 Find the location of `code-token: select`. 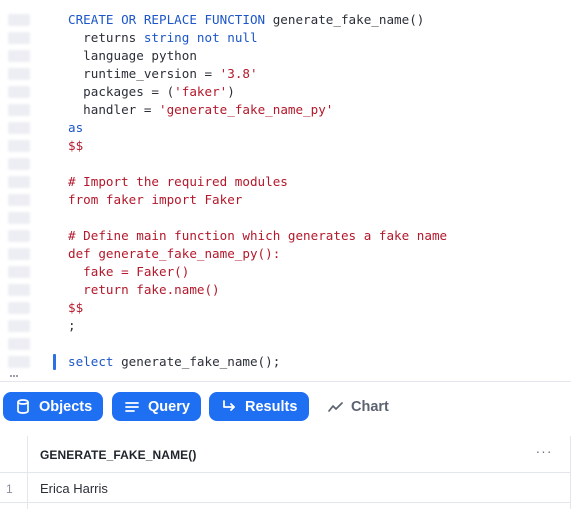

code-token: select is located at coordinates (91, 361).